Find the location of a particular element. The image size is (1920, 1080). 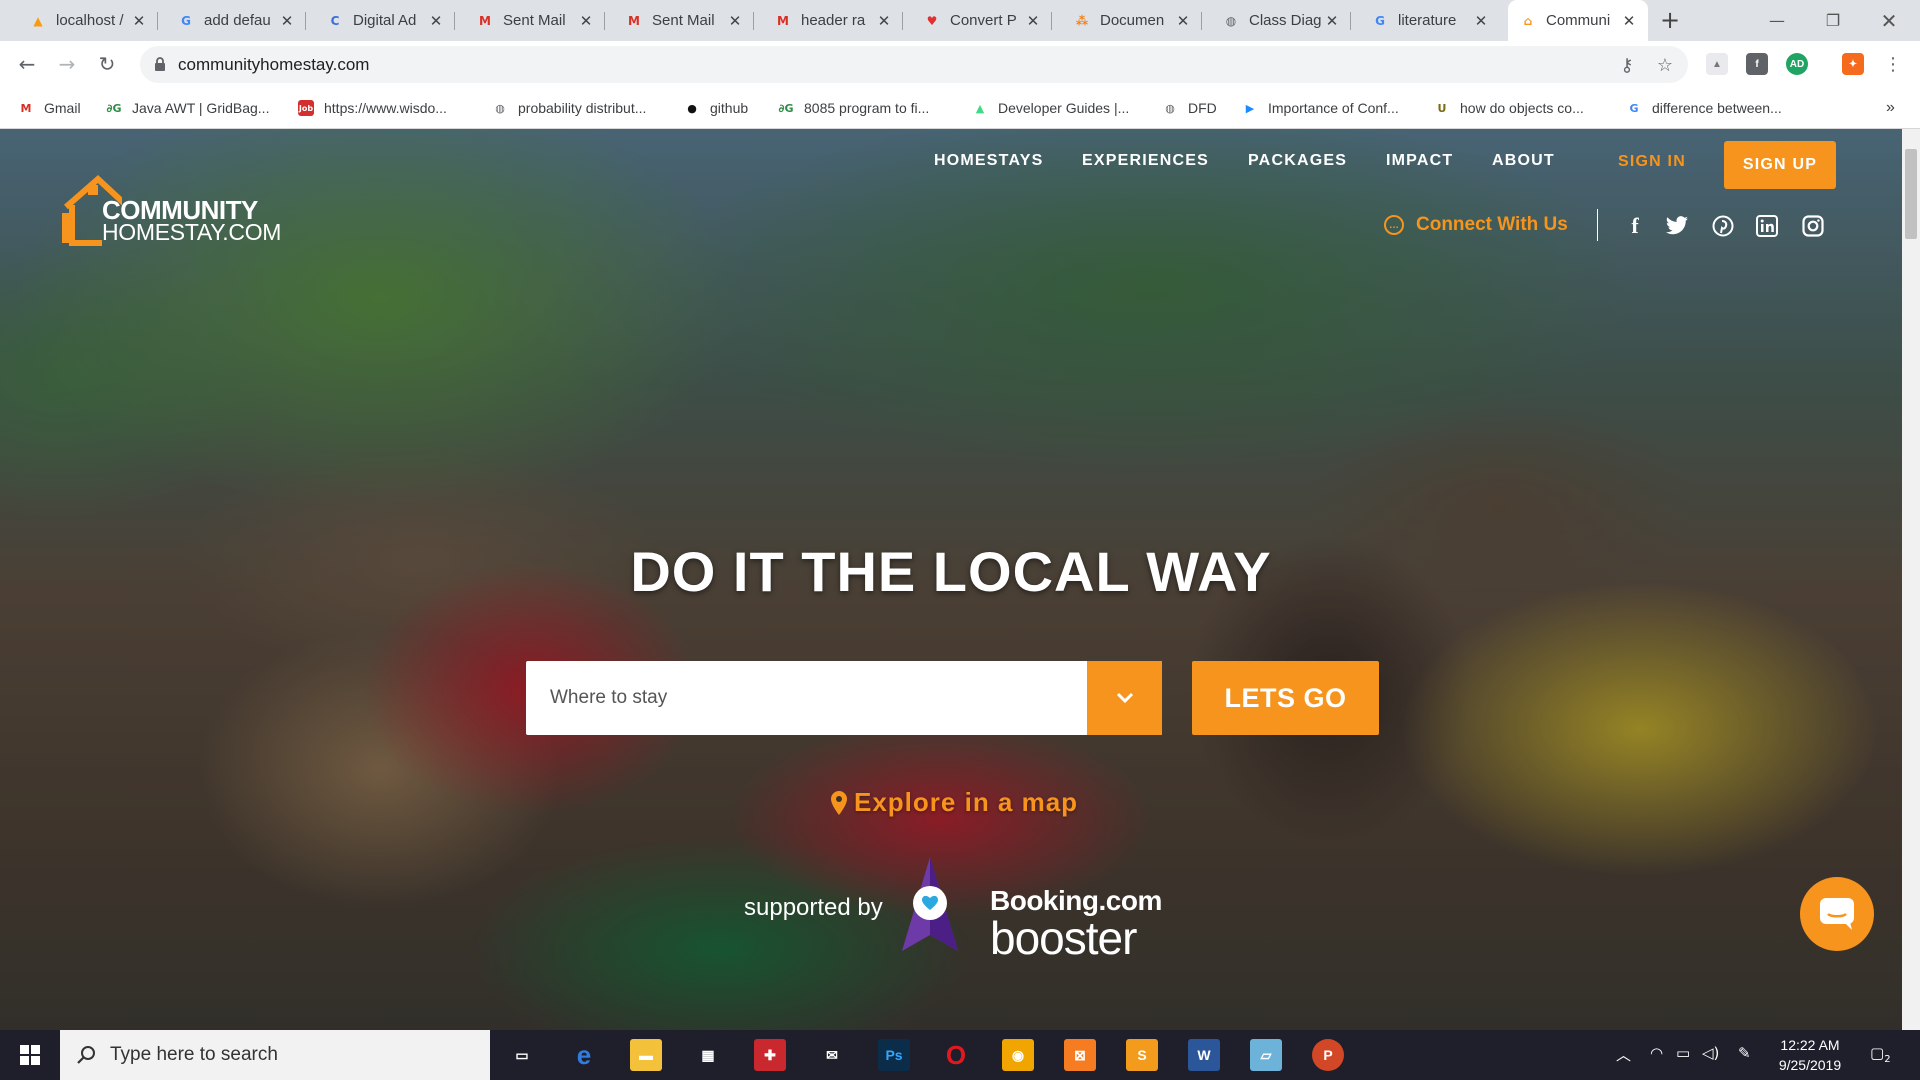

menu-kebab-icon: ⋮ is located at coordinates (1893, 64).